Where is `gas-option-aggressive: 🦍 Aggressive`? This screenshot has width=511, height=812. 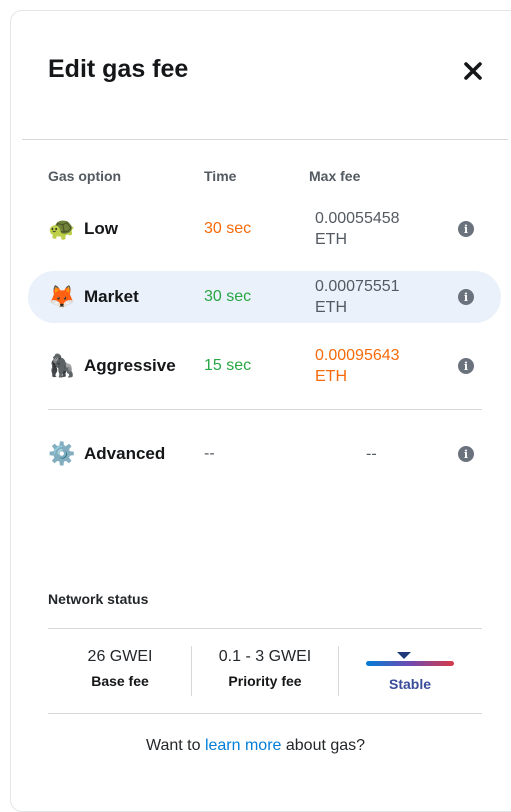
gas-option-aggressive: 🦍 Aggressive is located at coordinates (111, 366).